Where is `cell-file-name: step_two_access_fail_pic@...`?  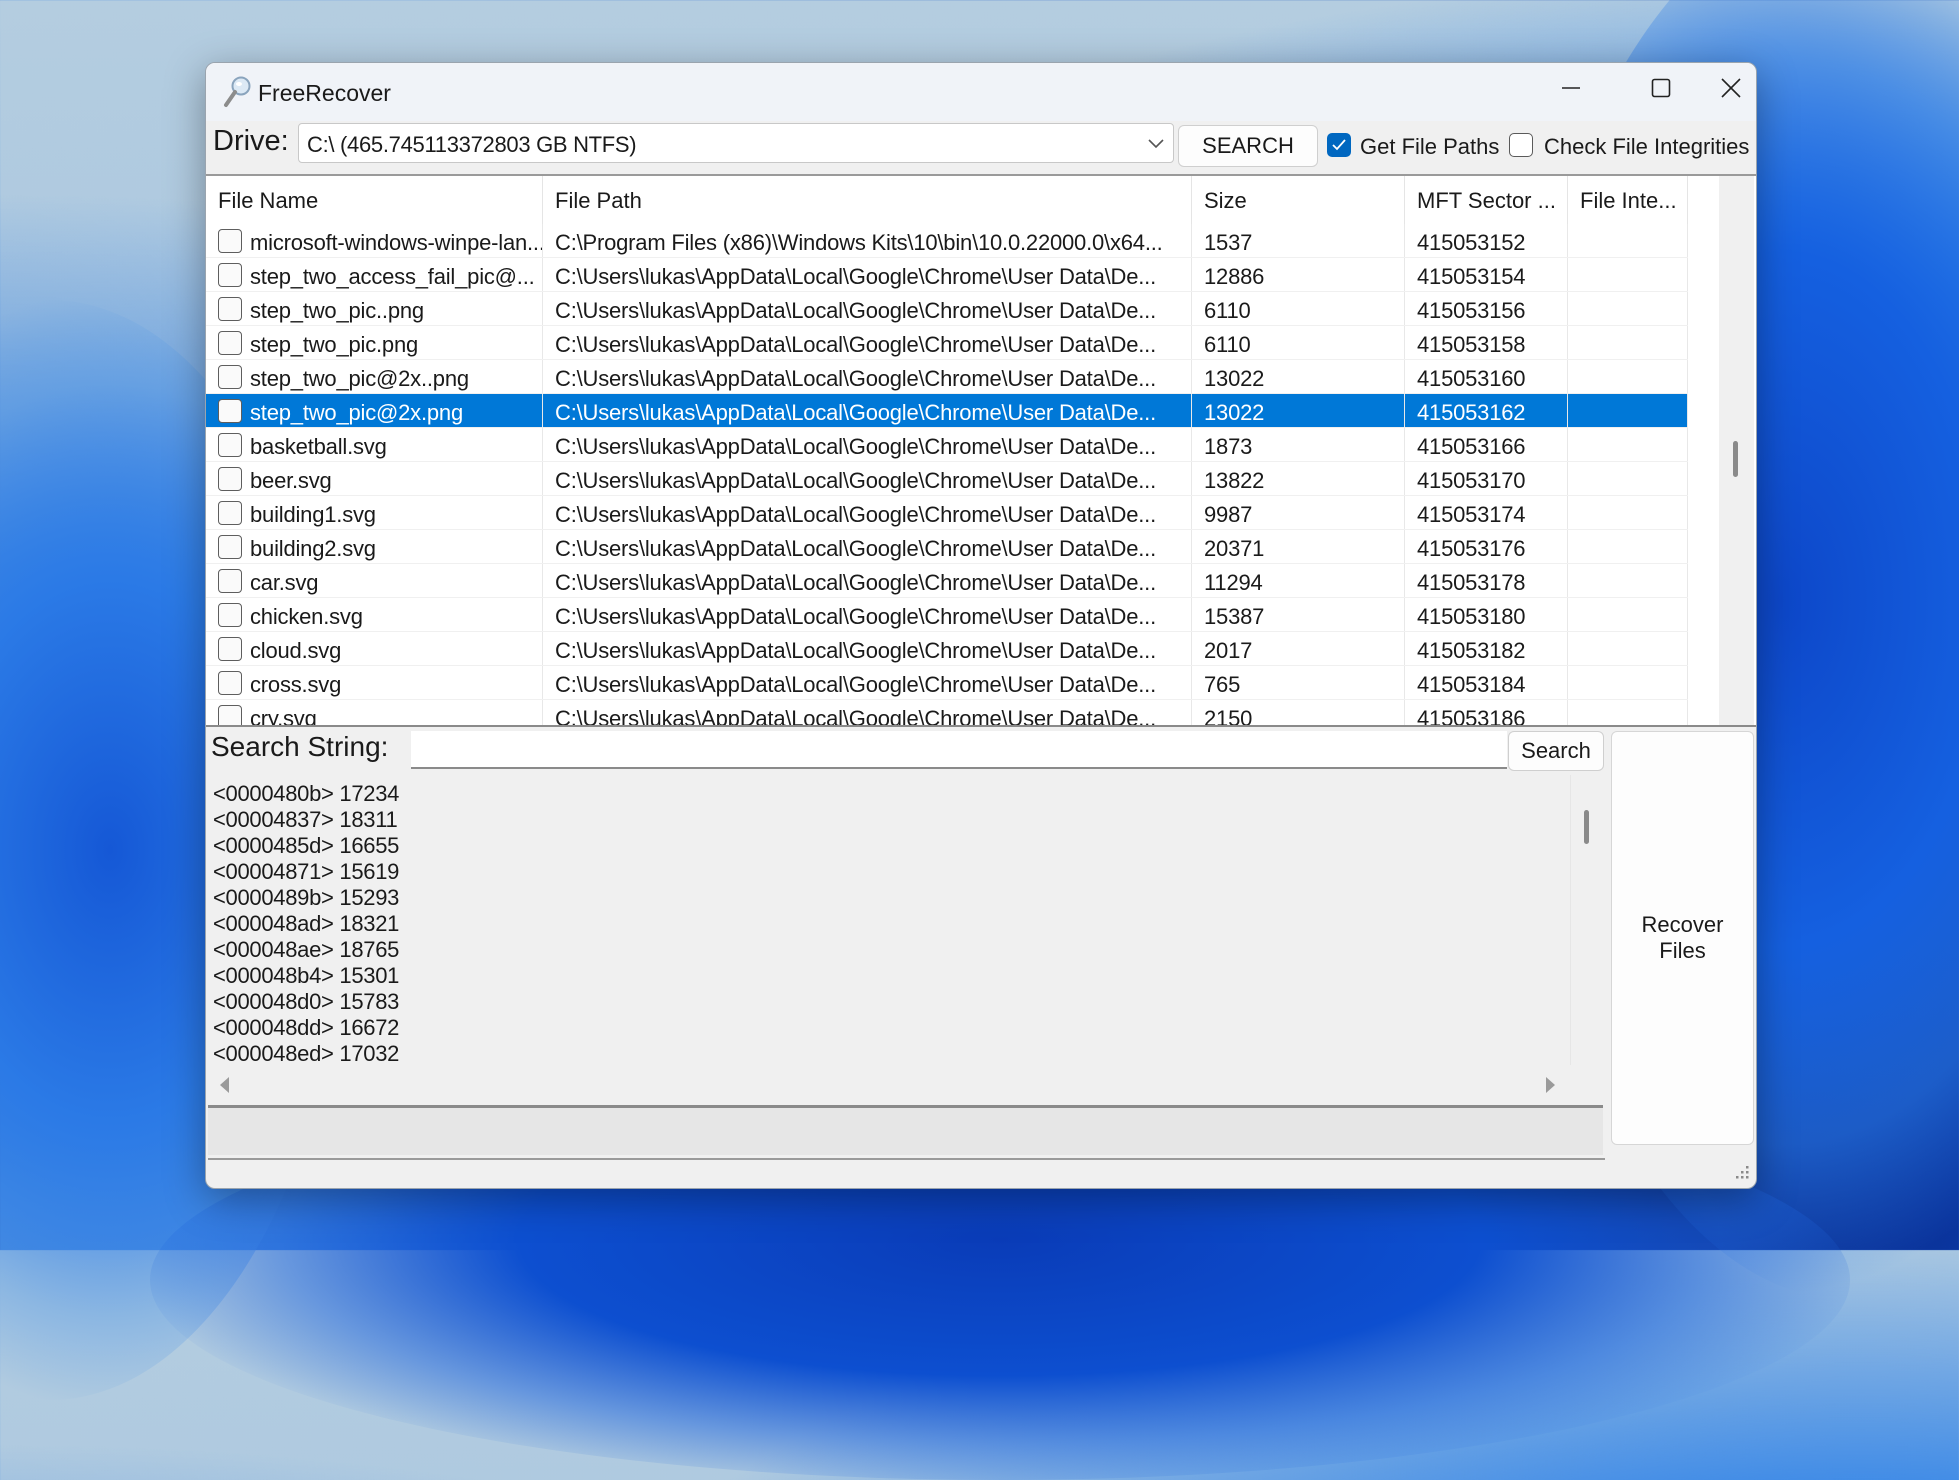 cell-file-name: step_two_access_fail_pic@... is located at coordinates (374, 274).